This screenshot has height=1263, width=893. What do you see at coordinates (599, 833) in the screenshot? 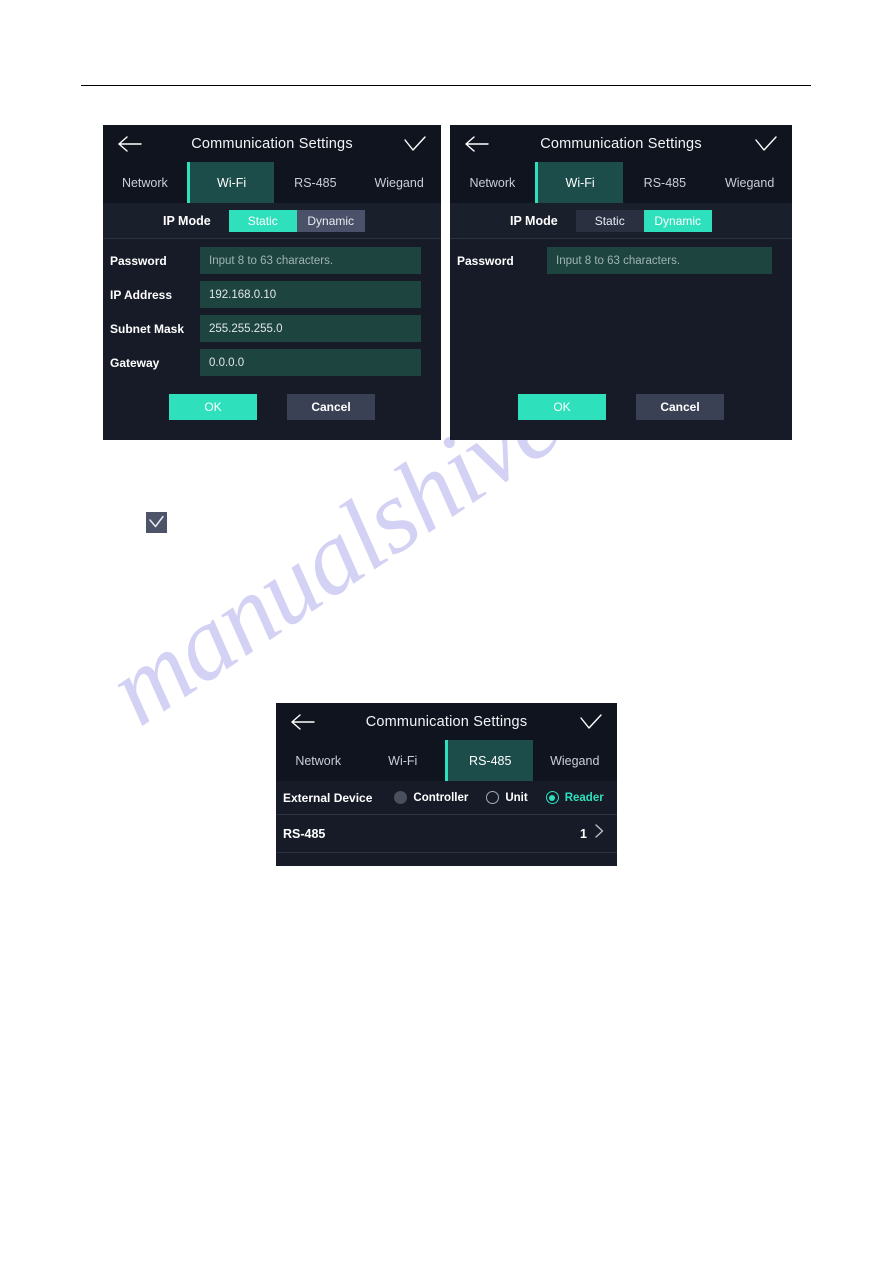
I see `chevron-right-icon` at bounding box center [599, 833].